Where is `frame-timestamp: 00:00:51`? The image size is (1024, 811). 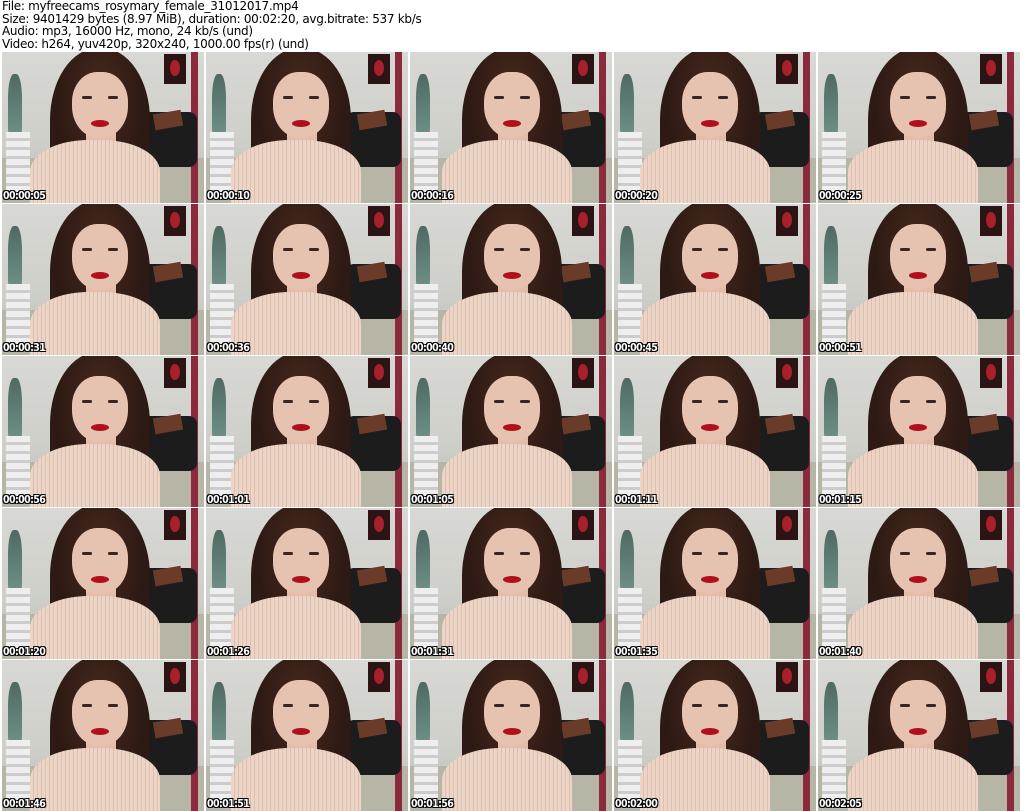
frame-timestamp: 00:00:51 is located at coordinates (840, 348).